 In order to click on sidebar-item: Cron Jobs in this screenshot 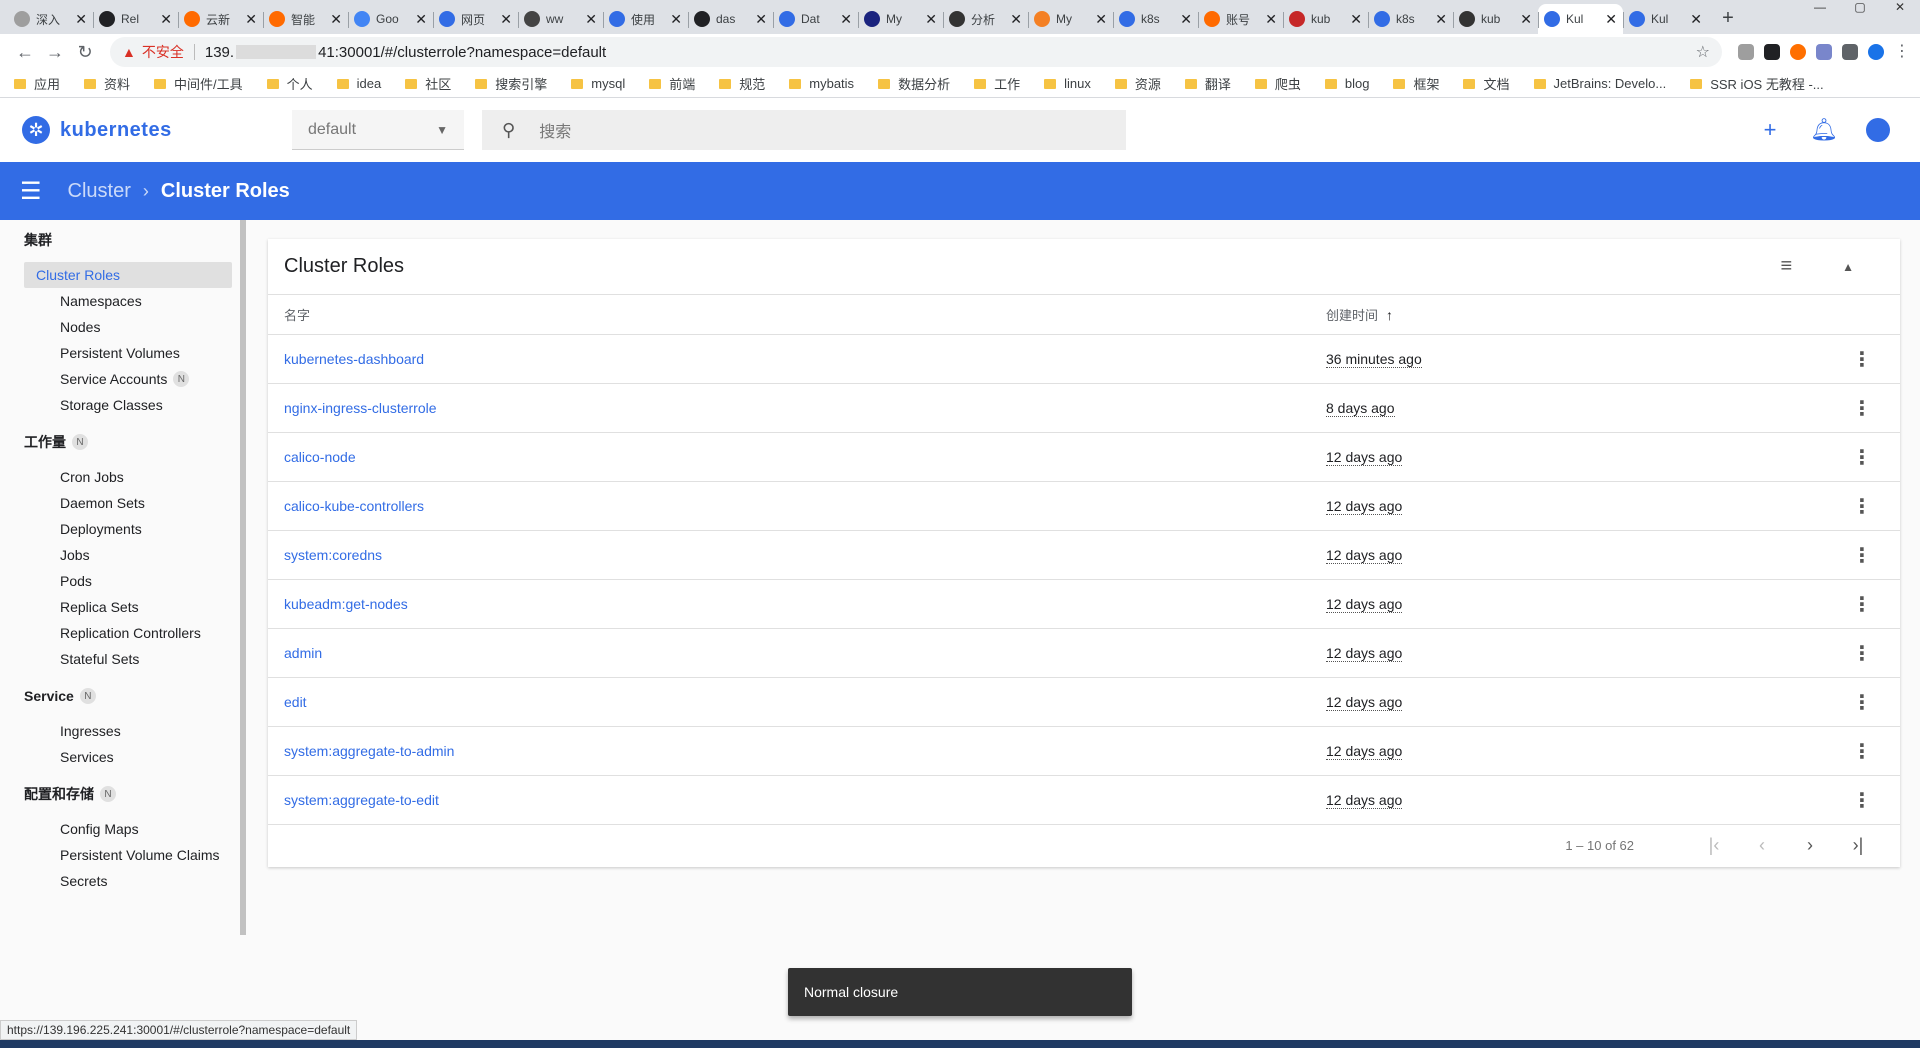, I will do `click(128, 477)`.